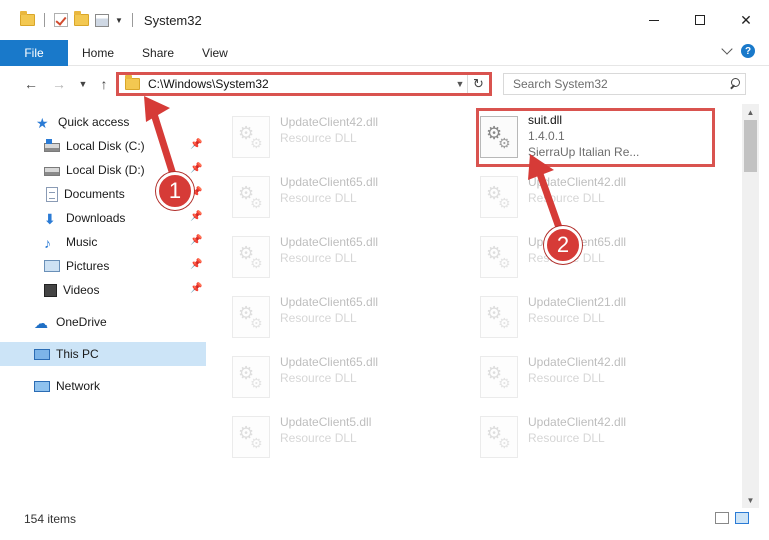  Describe the element at coordinates (77, 354) in the screenshot. I see `nav-label: This PC` at that location.